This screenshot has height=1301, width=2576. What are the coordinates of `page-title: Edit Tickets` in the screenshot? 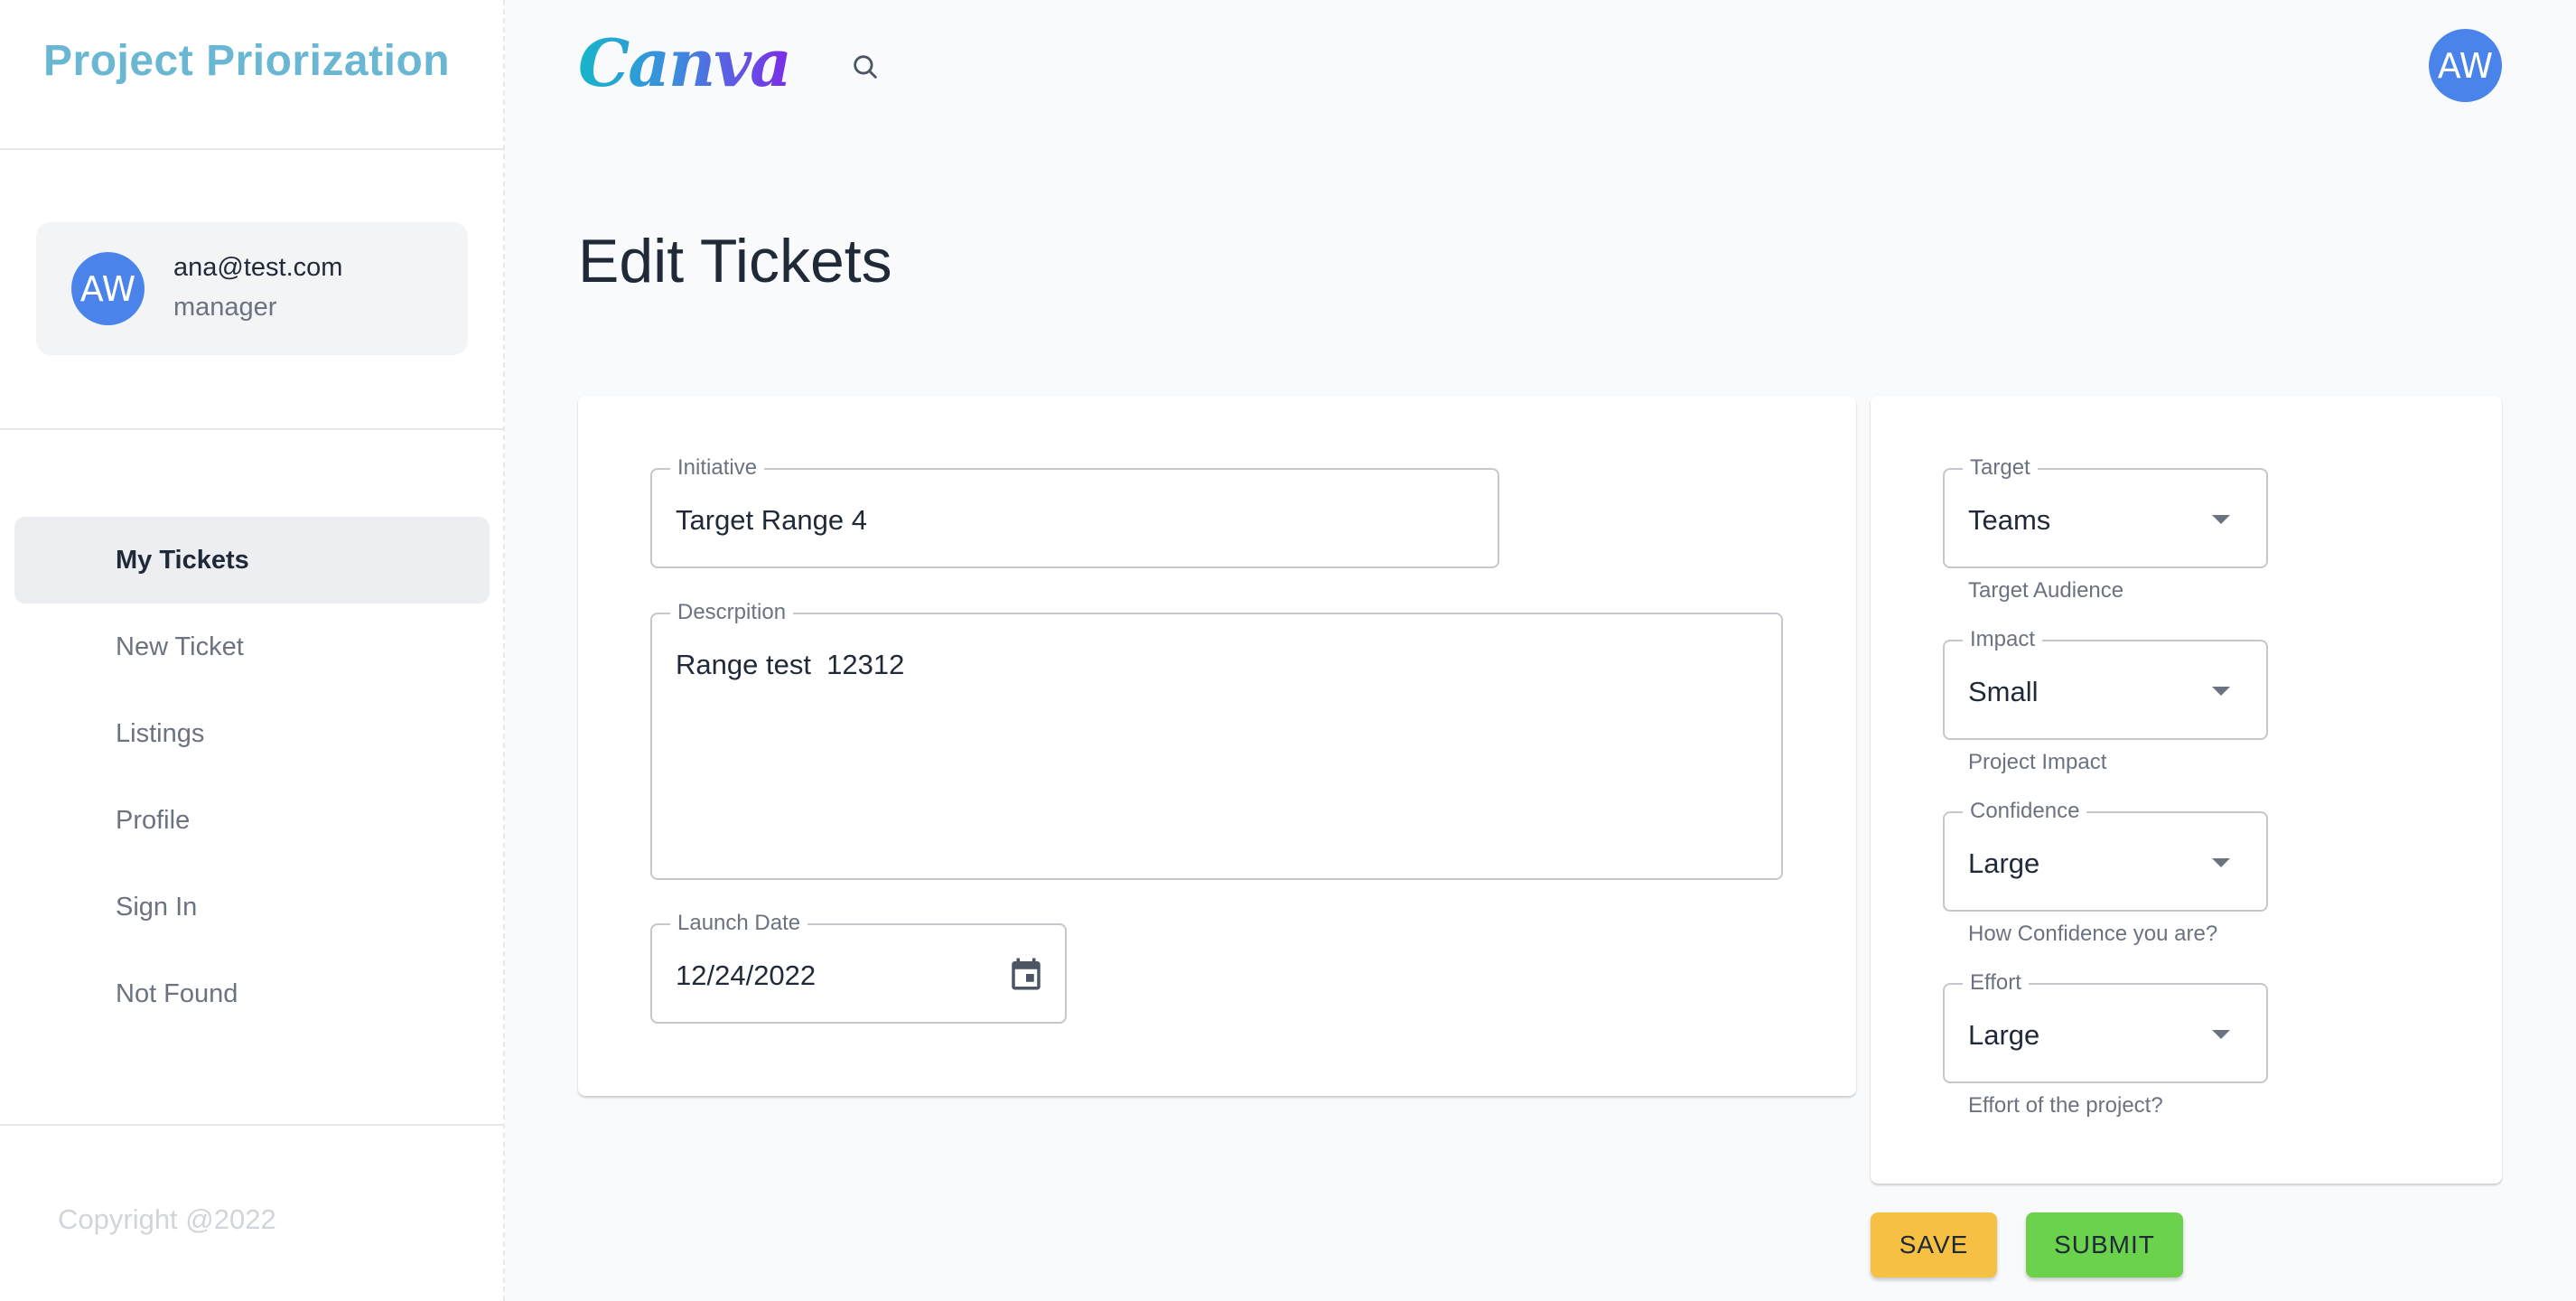 It's located at (735, 261).